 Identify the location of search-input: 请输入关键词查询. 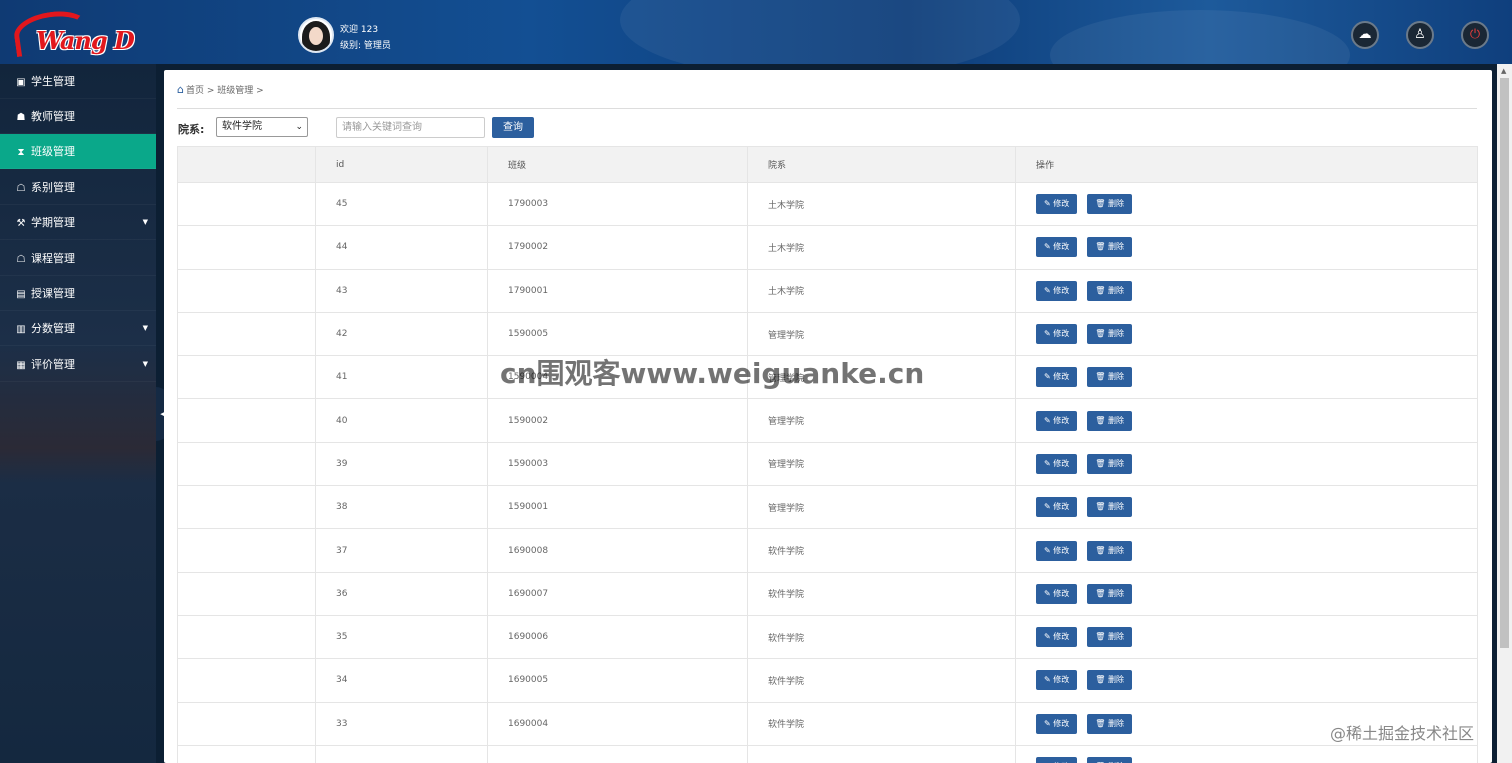
(410, 127).